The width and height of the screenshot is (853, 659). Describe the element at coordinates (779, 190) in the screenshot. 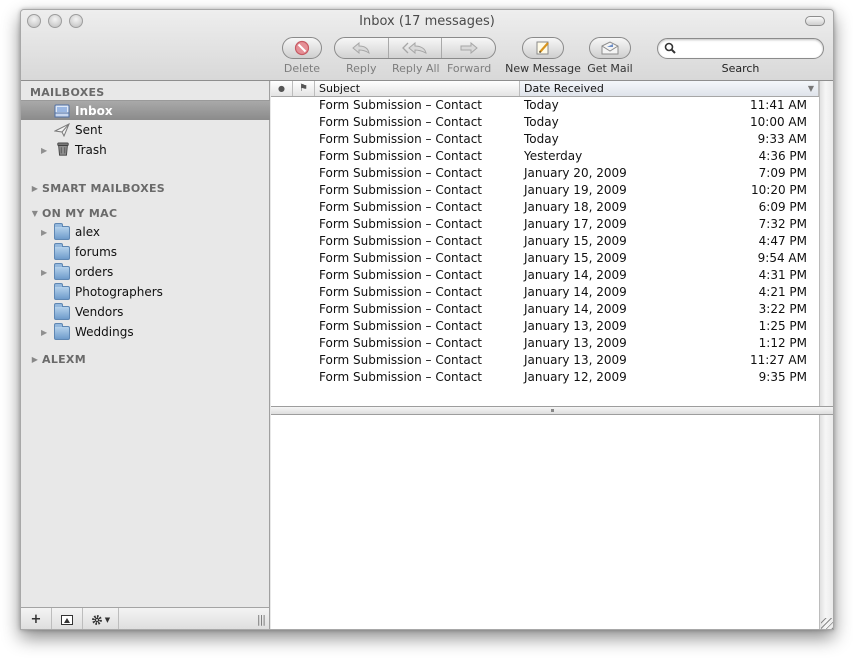

I see `message-time: 10:20 PM` at that location.